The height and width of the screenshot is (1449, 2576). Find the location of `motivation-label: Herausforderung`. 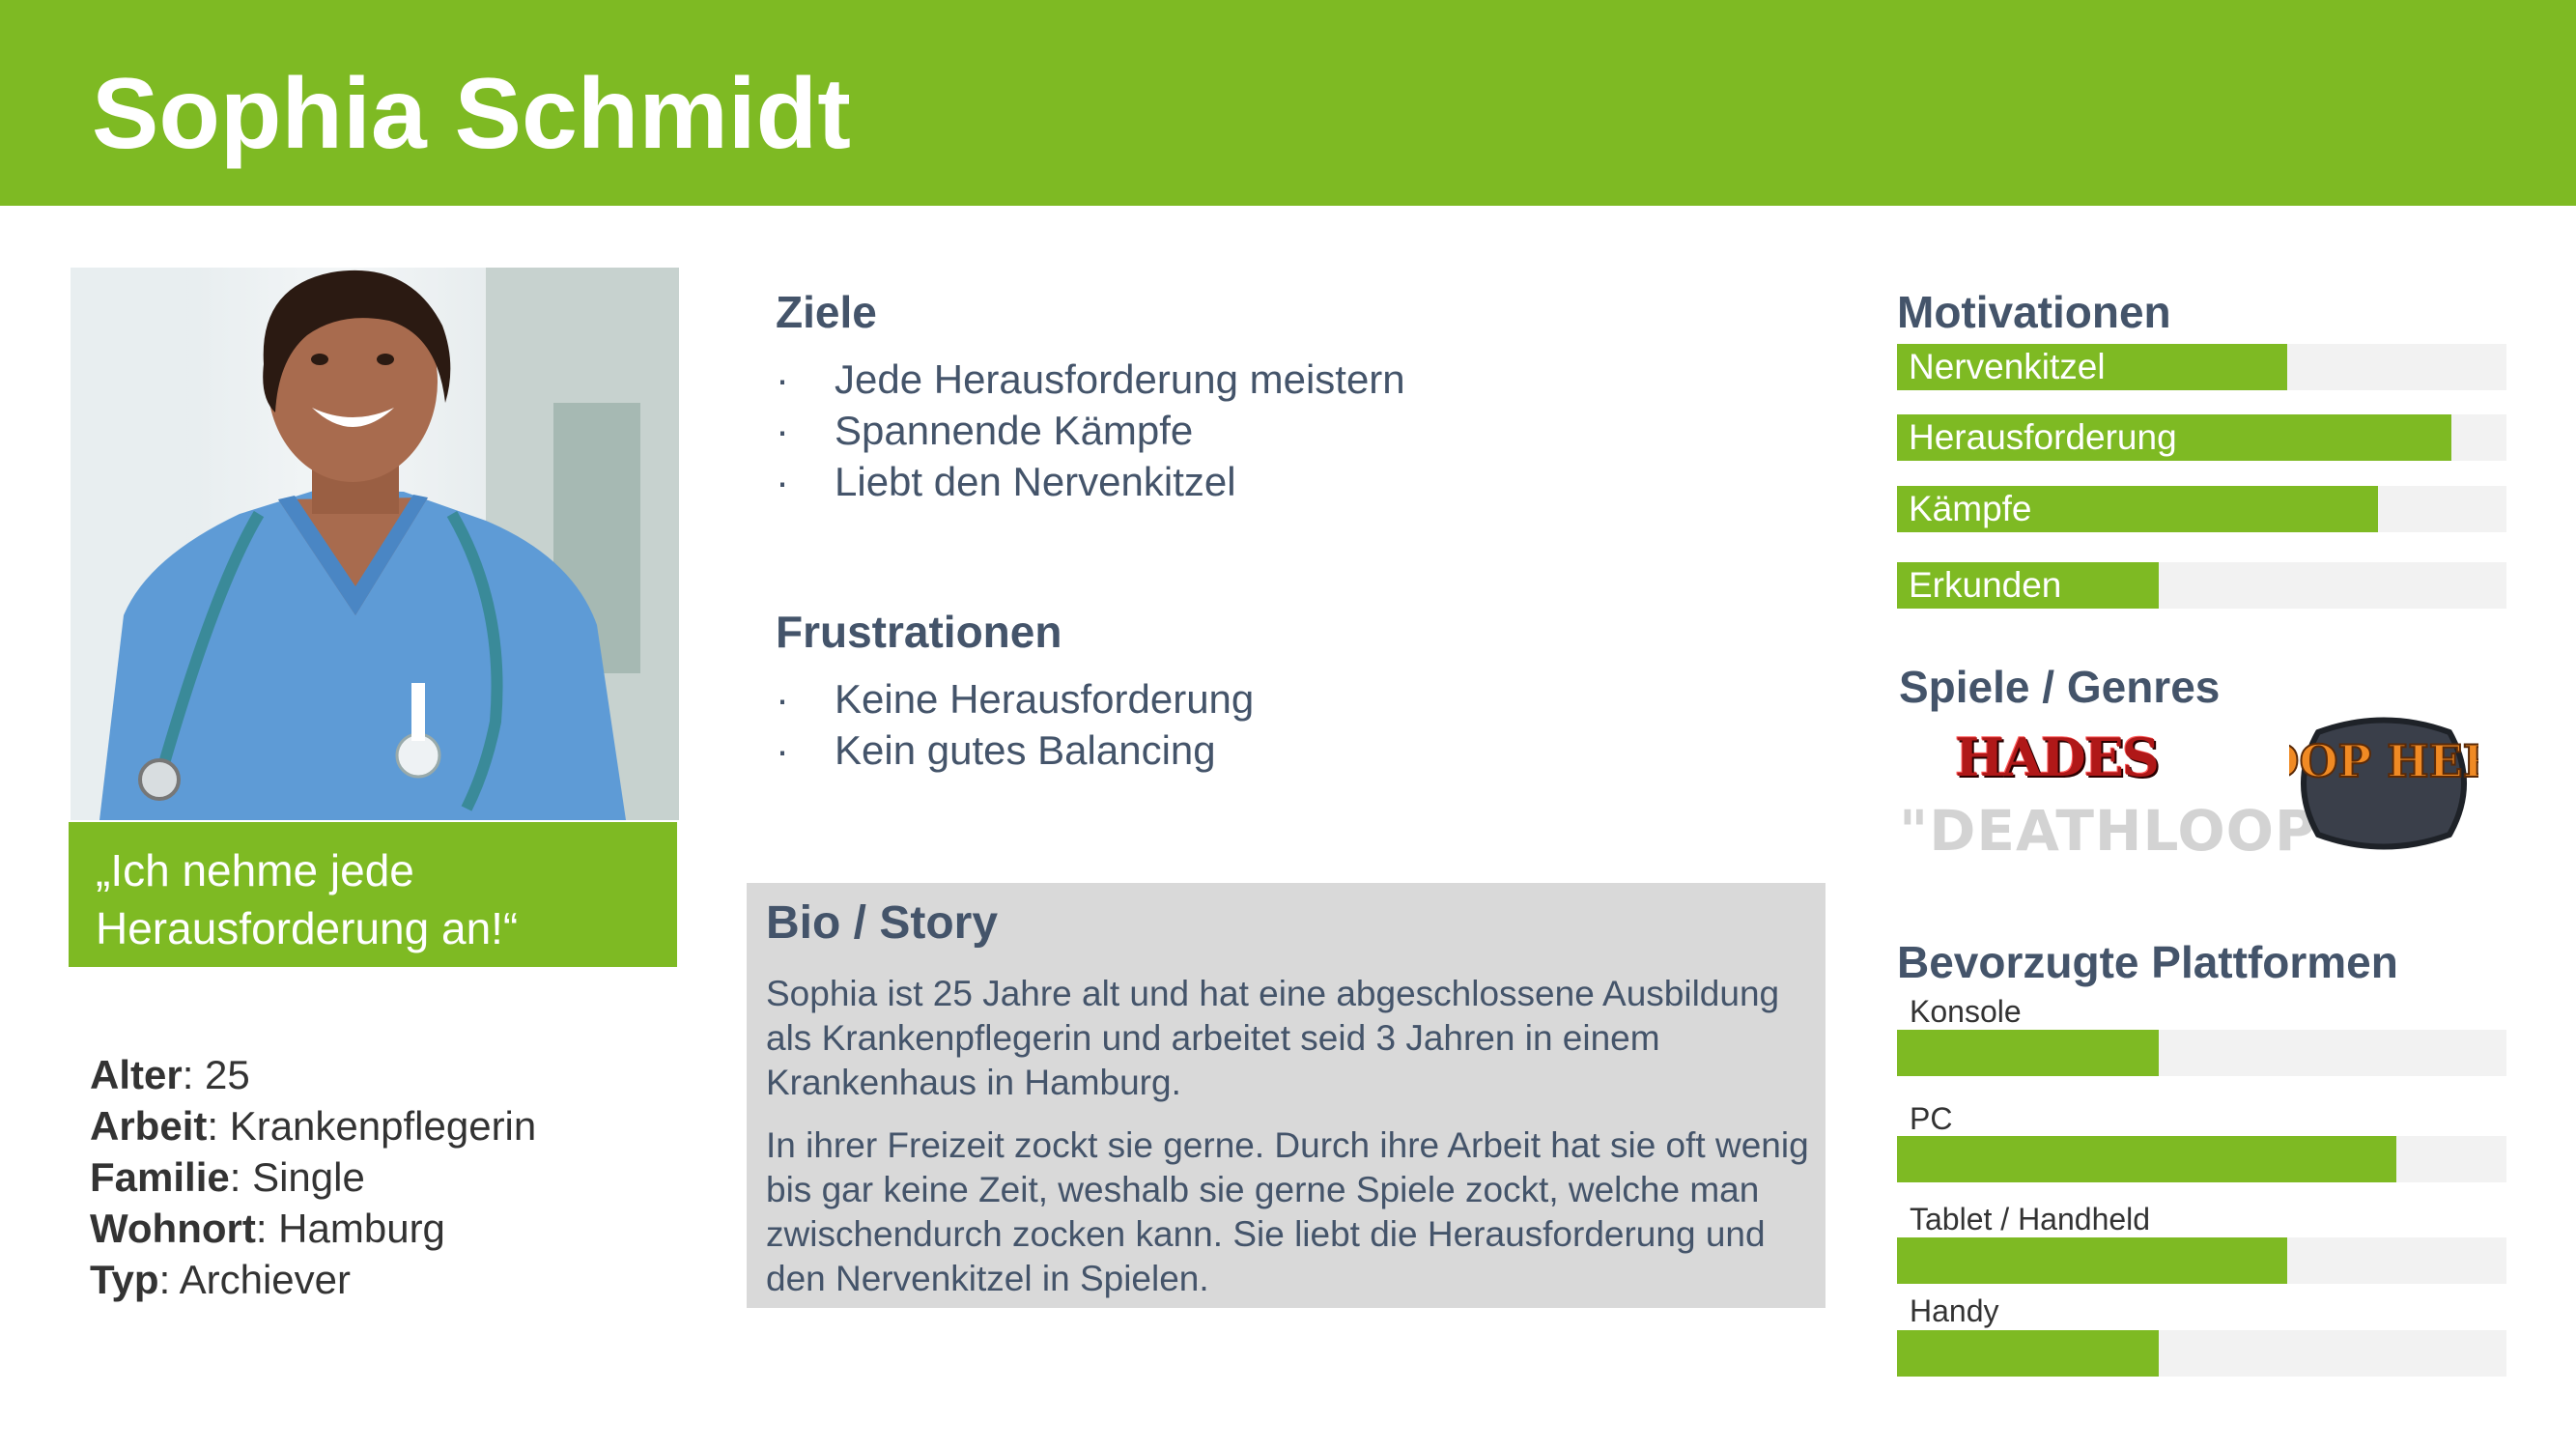

motivation-label: Herausforderung is located at coordinates (2043, 437).